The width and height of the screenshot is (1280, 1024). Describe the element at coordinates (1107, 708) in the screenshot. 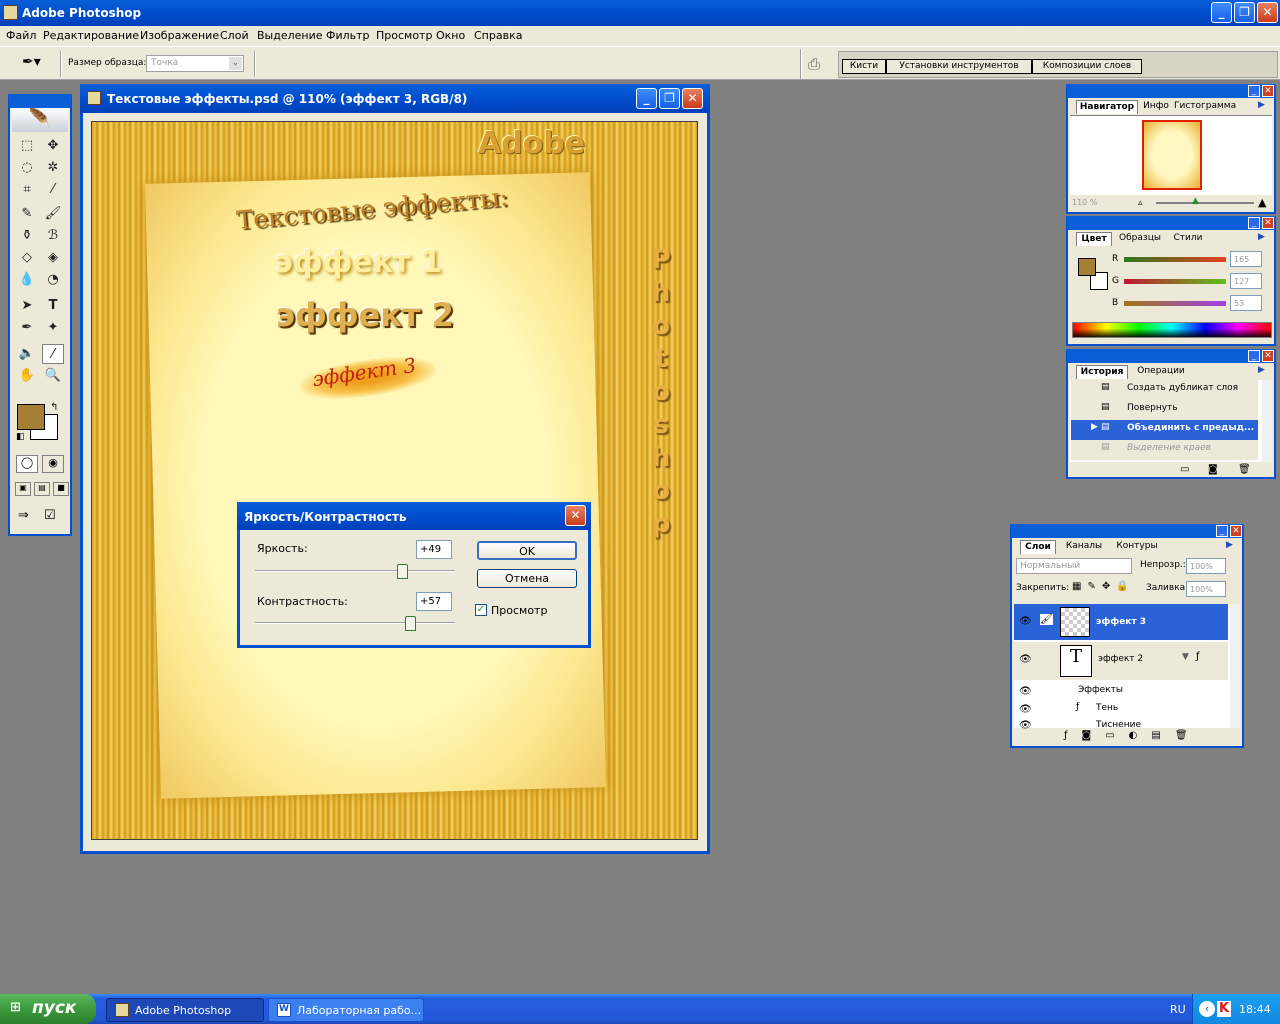

I see `effect-shadow: Тень` at that location.